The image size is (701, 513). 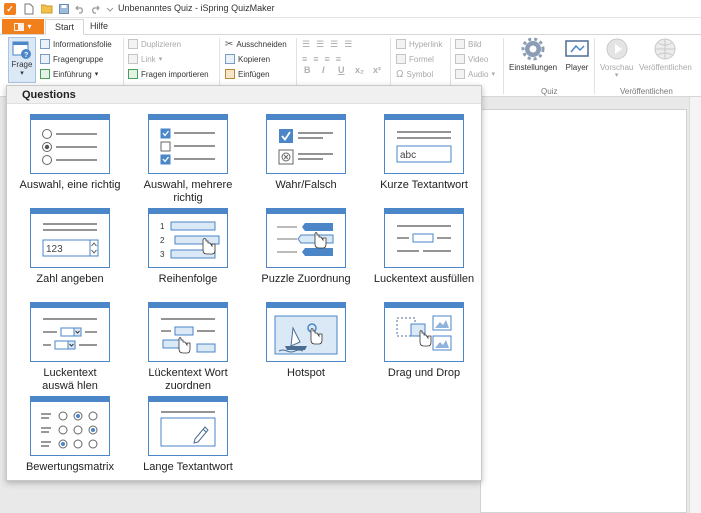 I want to click on italic-button: I, so click(x=323, y=70).